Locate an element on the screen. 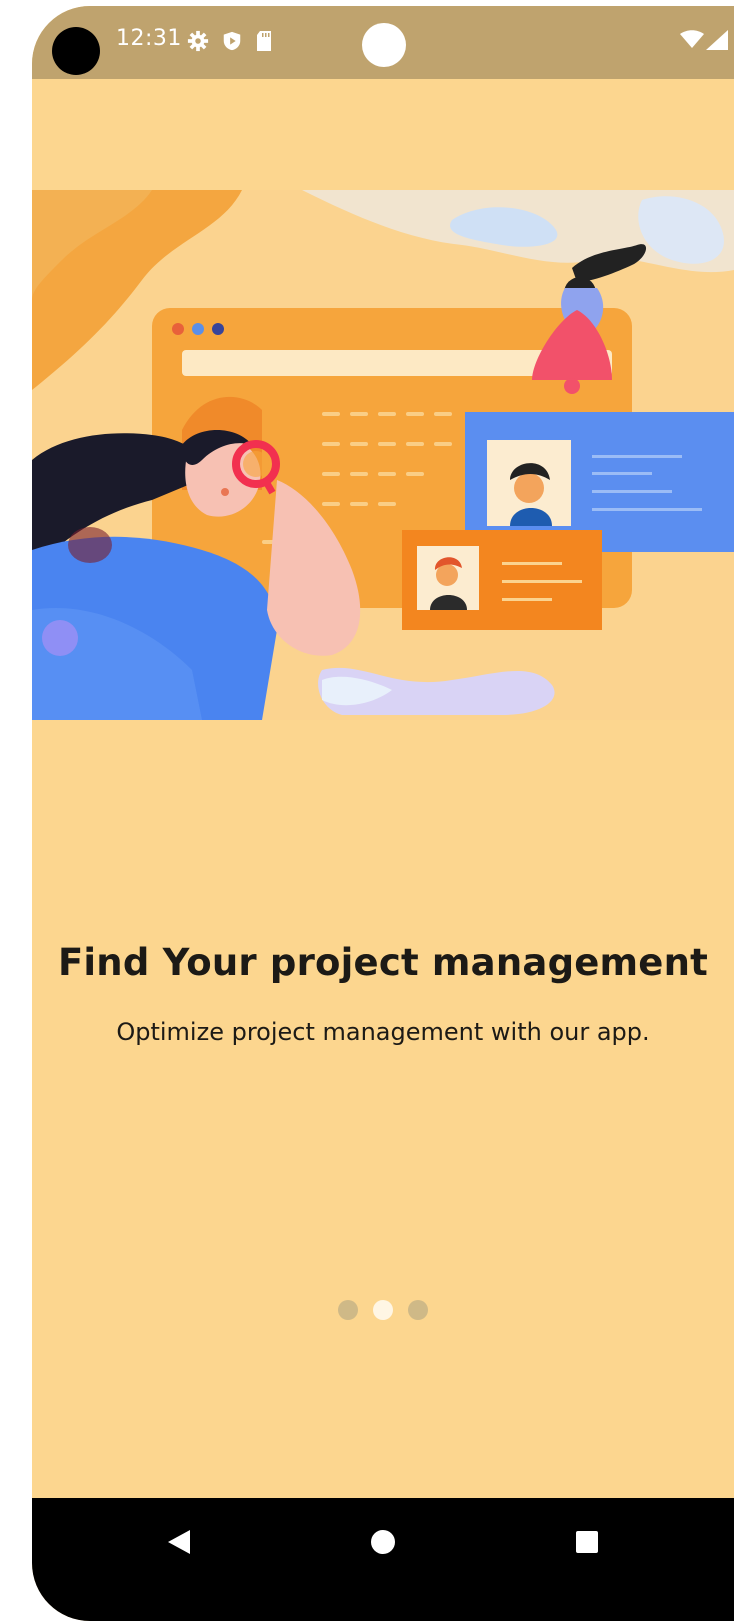 The image size is (734, 1621). connectivity-icons is located at coordinates (704, 42).